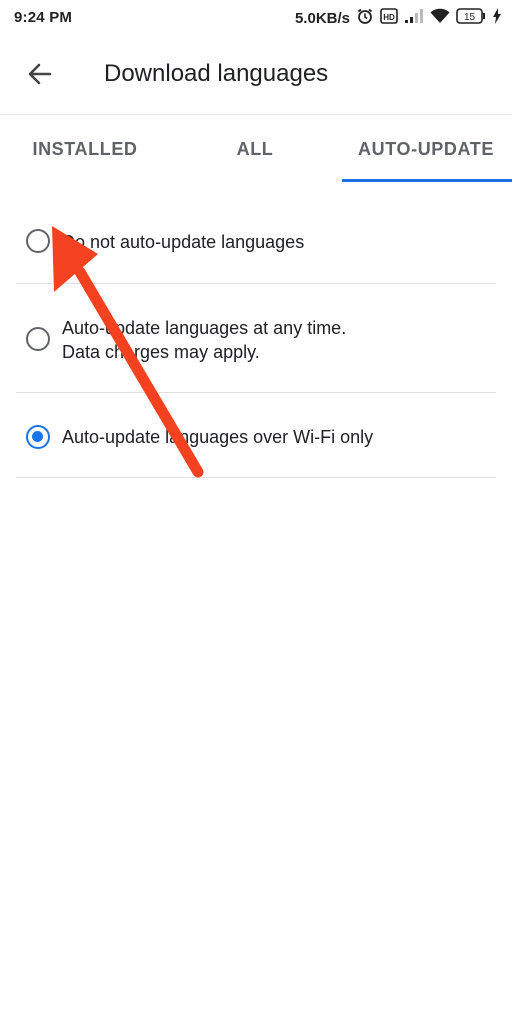  I want to click on radio-button-checked, so click(38, 437).